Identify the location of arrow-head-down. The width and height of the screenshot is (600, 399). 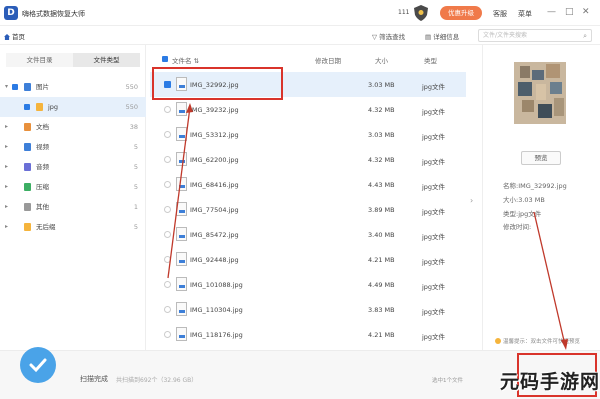
(564, 344).